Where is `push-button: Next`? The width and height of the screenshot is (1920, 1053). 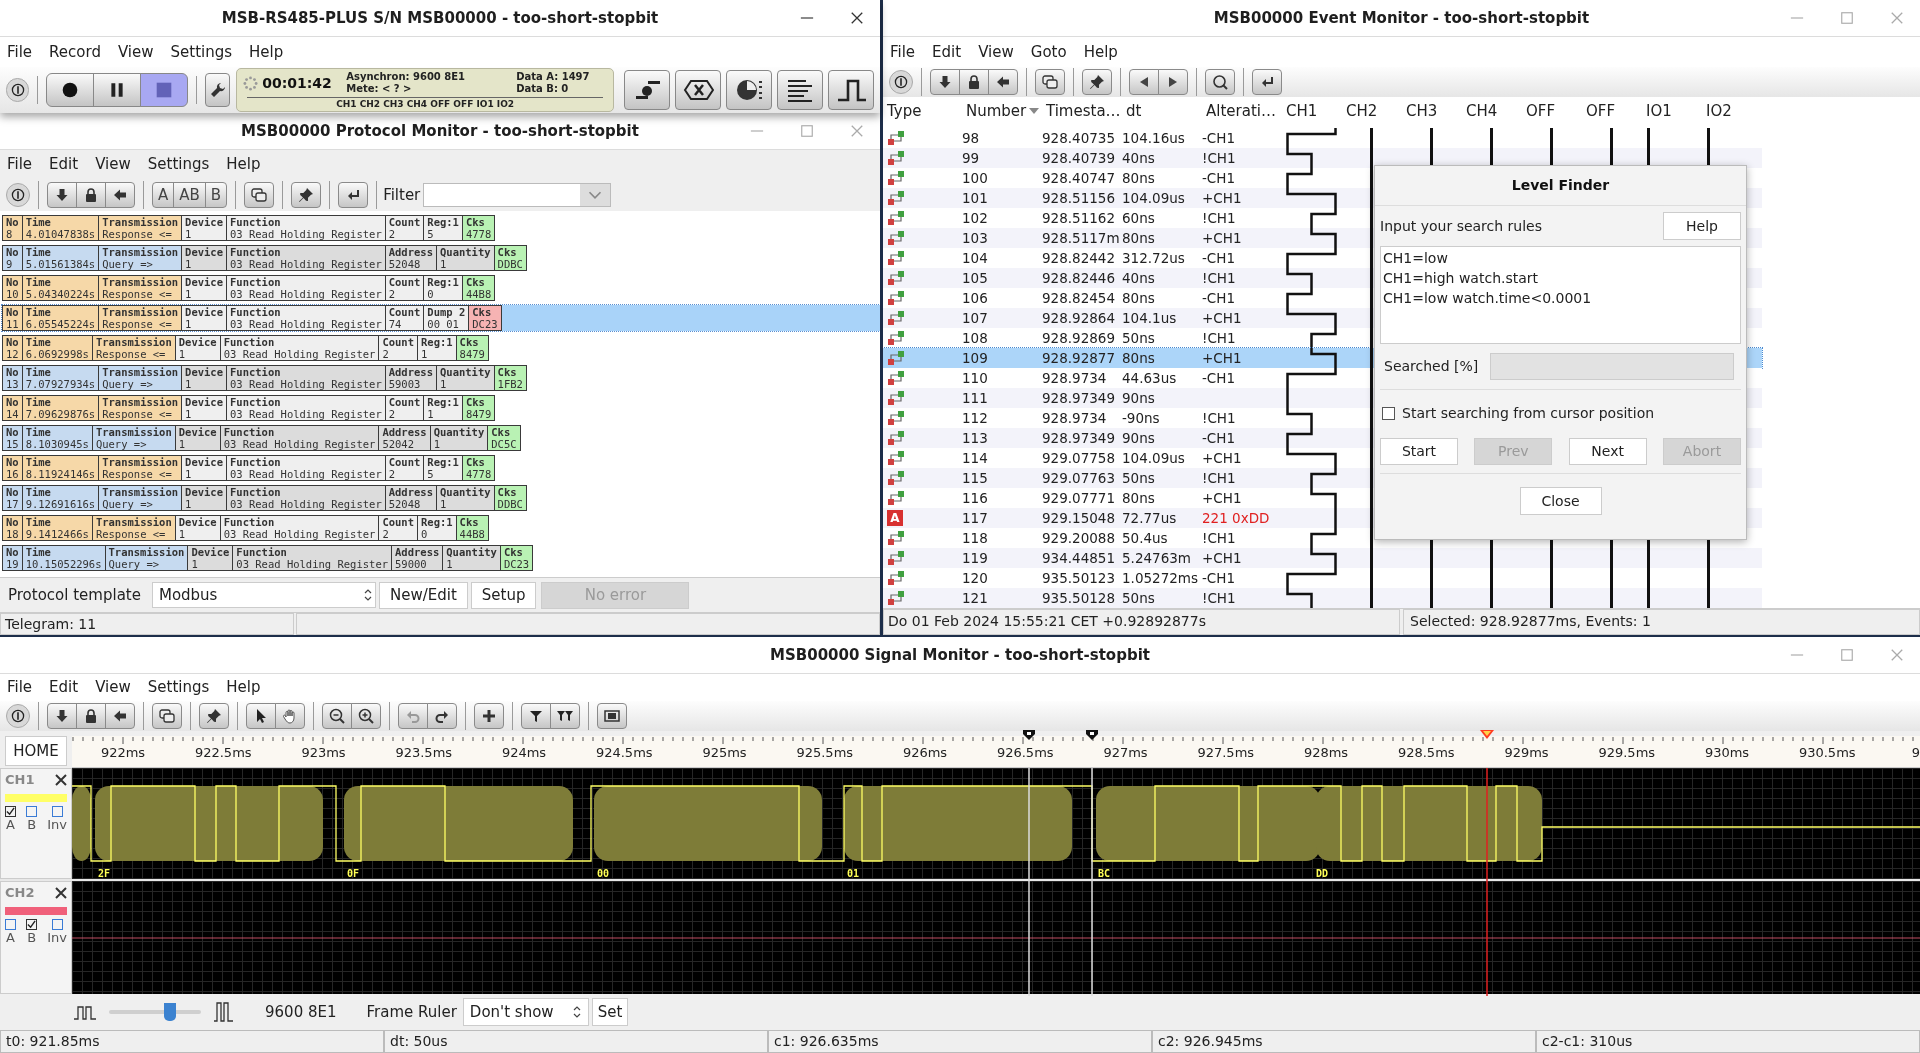 push-button: Next is located at coordinates (1607, 451).